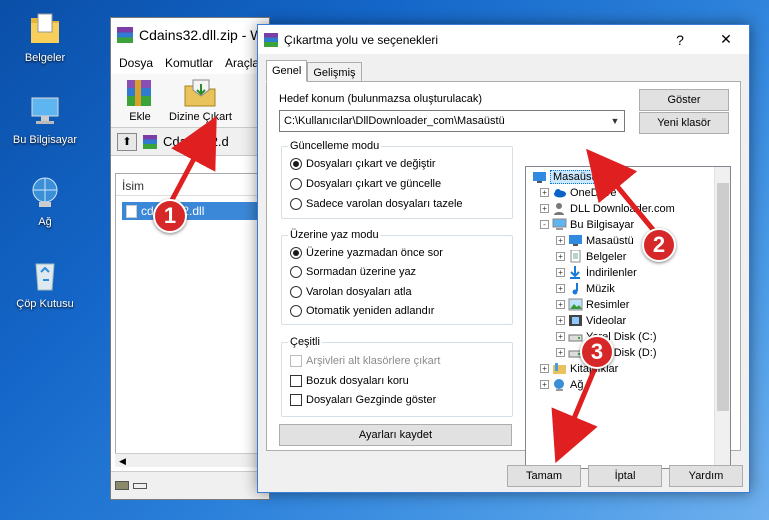  Describe the element at coordinates (726, 39) in the screenshot. I see `close-icon: ✕` at that location.